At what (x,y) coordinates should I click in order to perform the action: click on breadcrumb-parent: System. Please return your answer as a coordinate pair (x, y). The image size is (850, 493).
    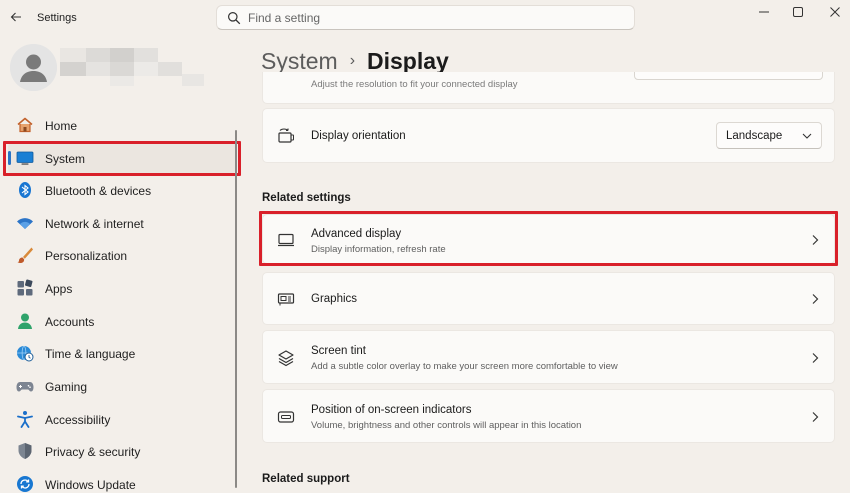
    Looking at the image, I should click on (299, 61).